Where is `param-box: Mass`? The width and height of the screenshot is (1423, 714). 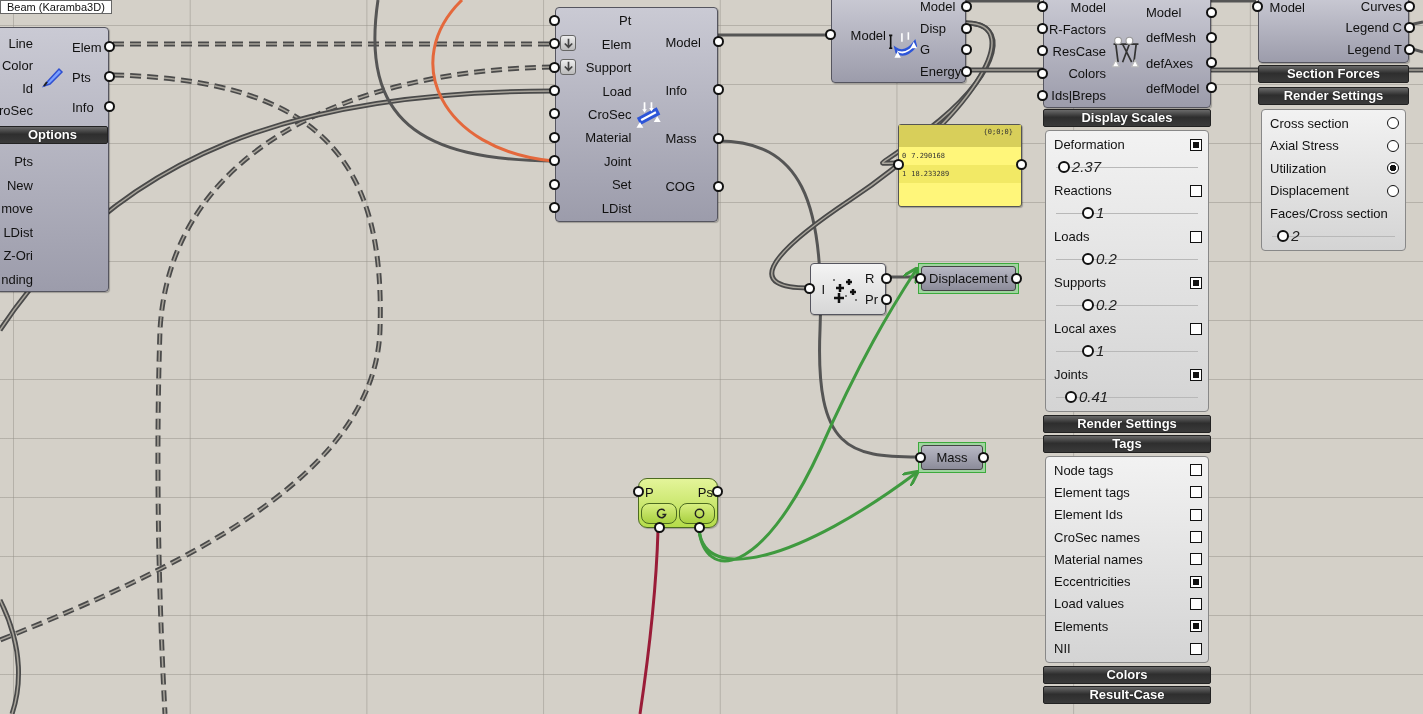
param-box: Mass is located at coordinates (952, 457).